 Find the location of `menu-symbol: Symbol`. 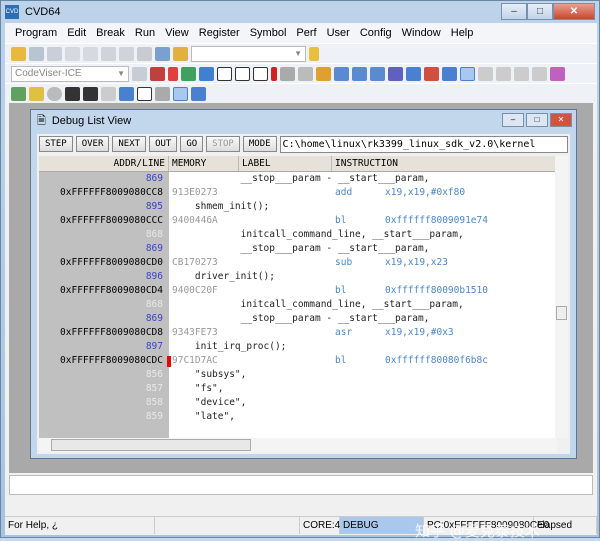

menu-symbol: Symbol is located at coordinates (268, 33).